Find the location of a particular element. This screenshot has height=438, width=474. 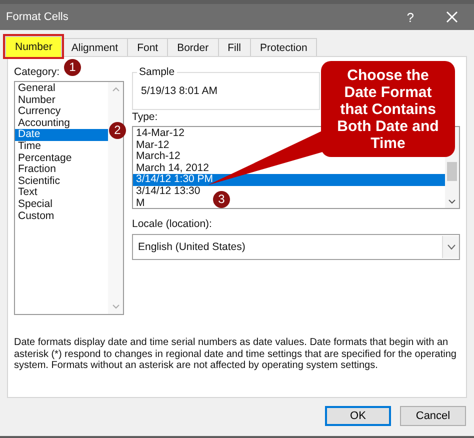

description-text: Date formats display date and time serial numbers as date values. Date formats that begin with an asterisk (*) respond to changes in regional date and time settings that are specified for the operating system. Formats without an asterisk are not affected by operating system settings. is located at coordinates (236, 354).